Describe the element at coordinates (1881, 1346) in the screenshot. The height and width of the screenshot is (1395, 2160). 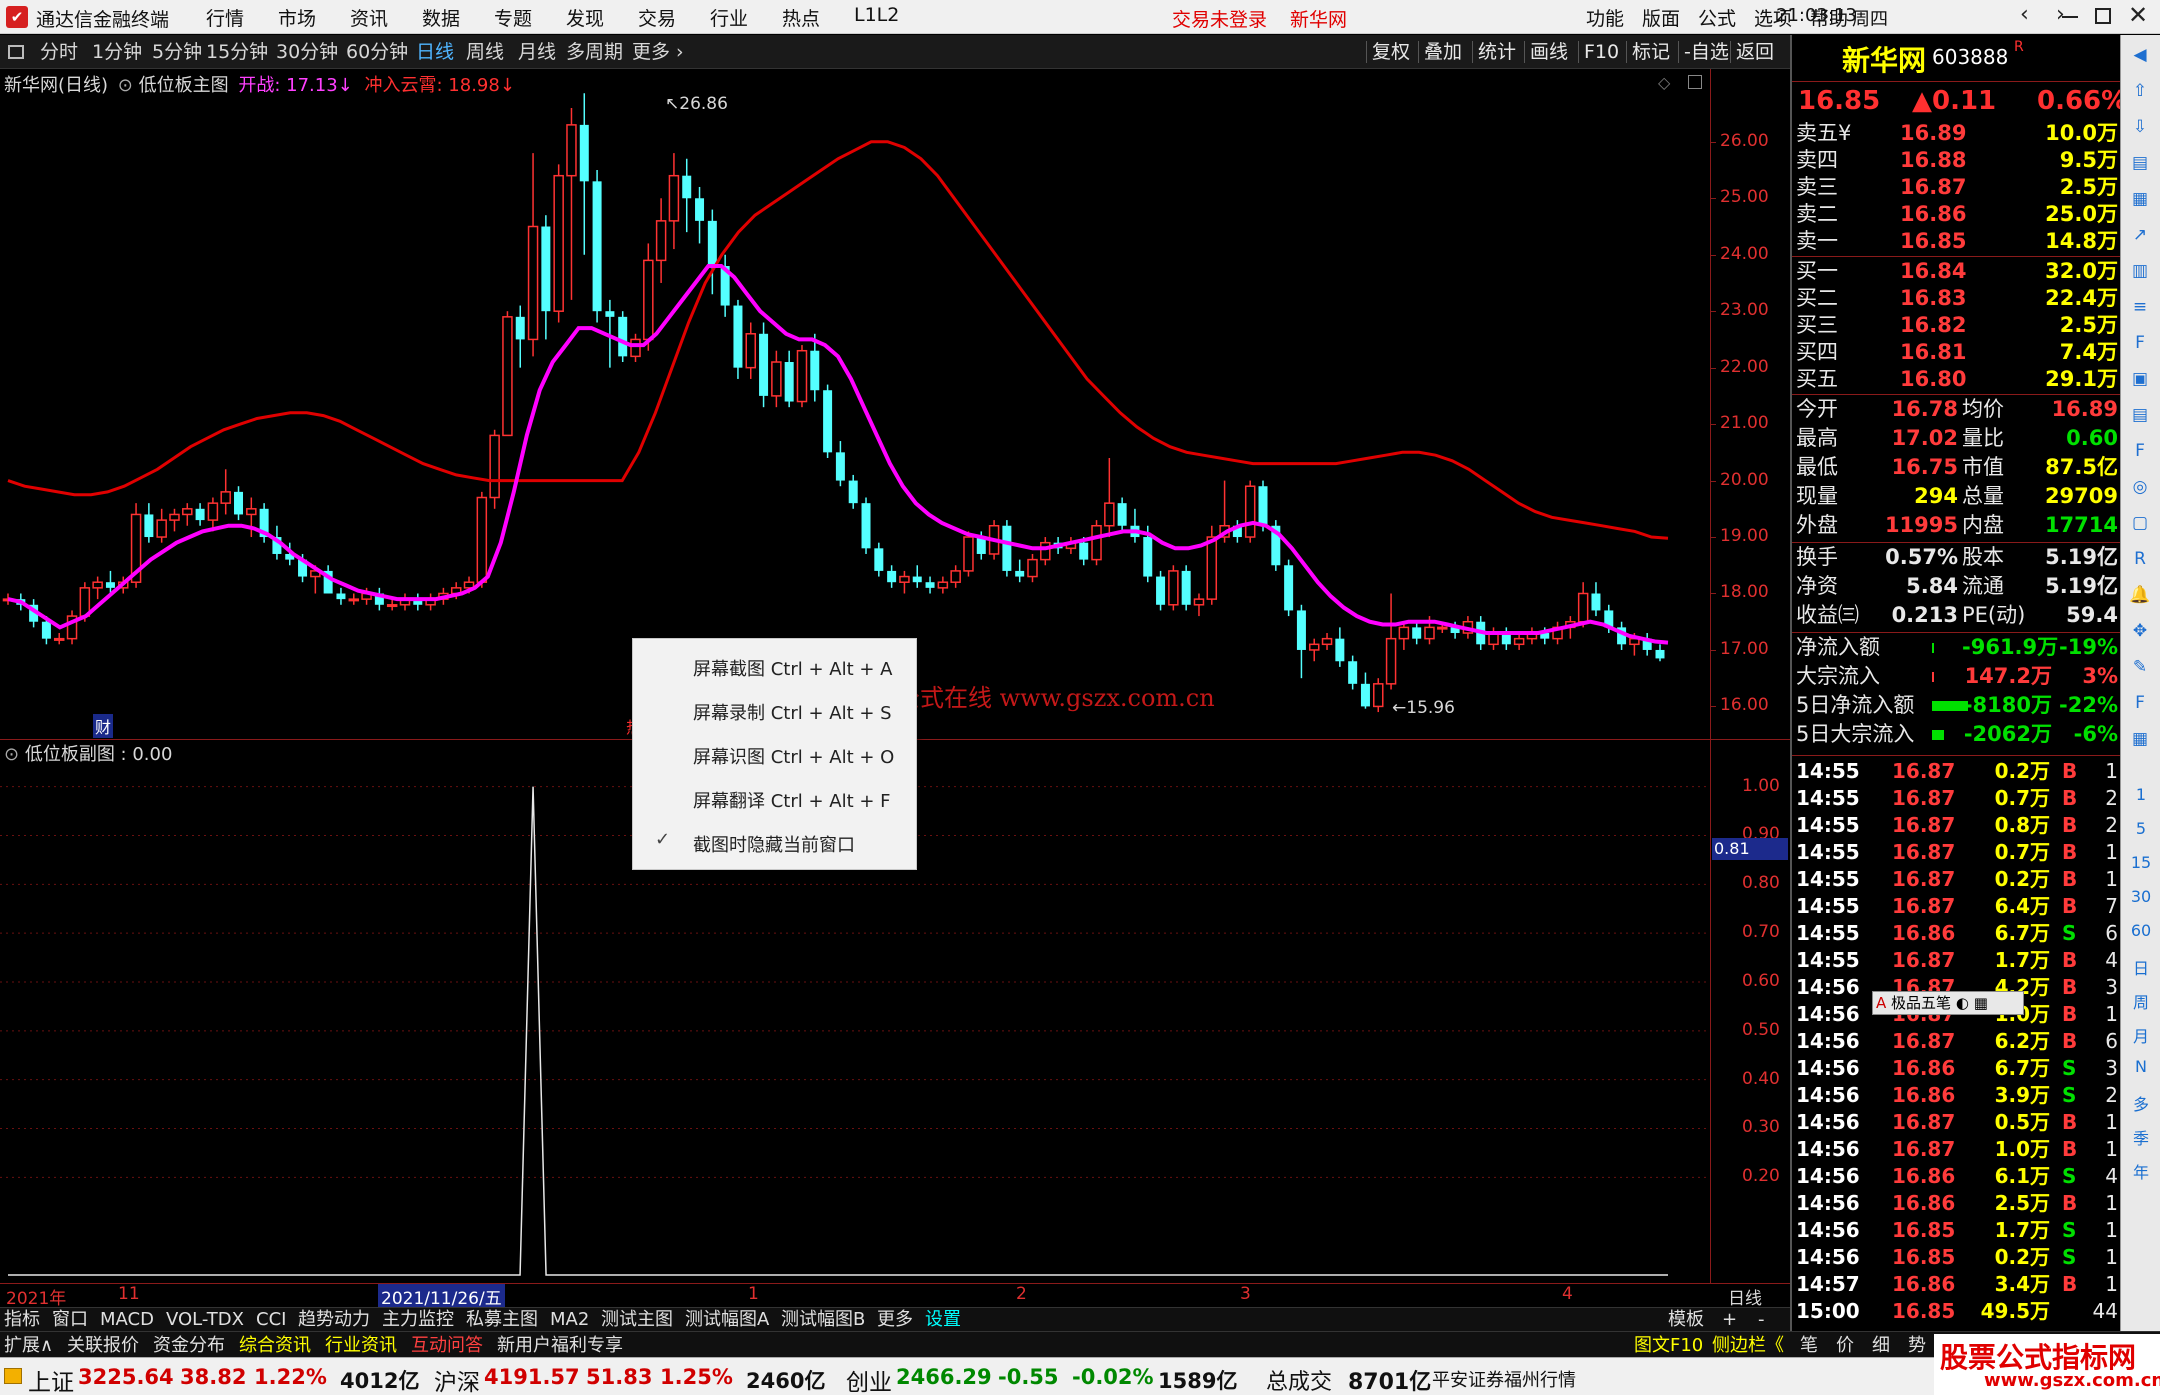
I see `info-right-4: 细` at that location.